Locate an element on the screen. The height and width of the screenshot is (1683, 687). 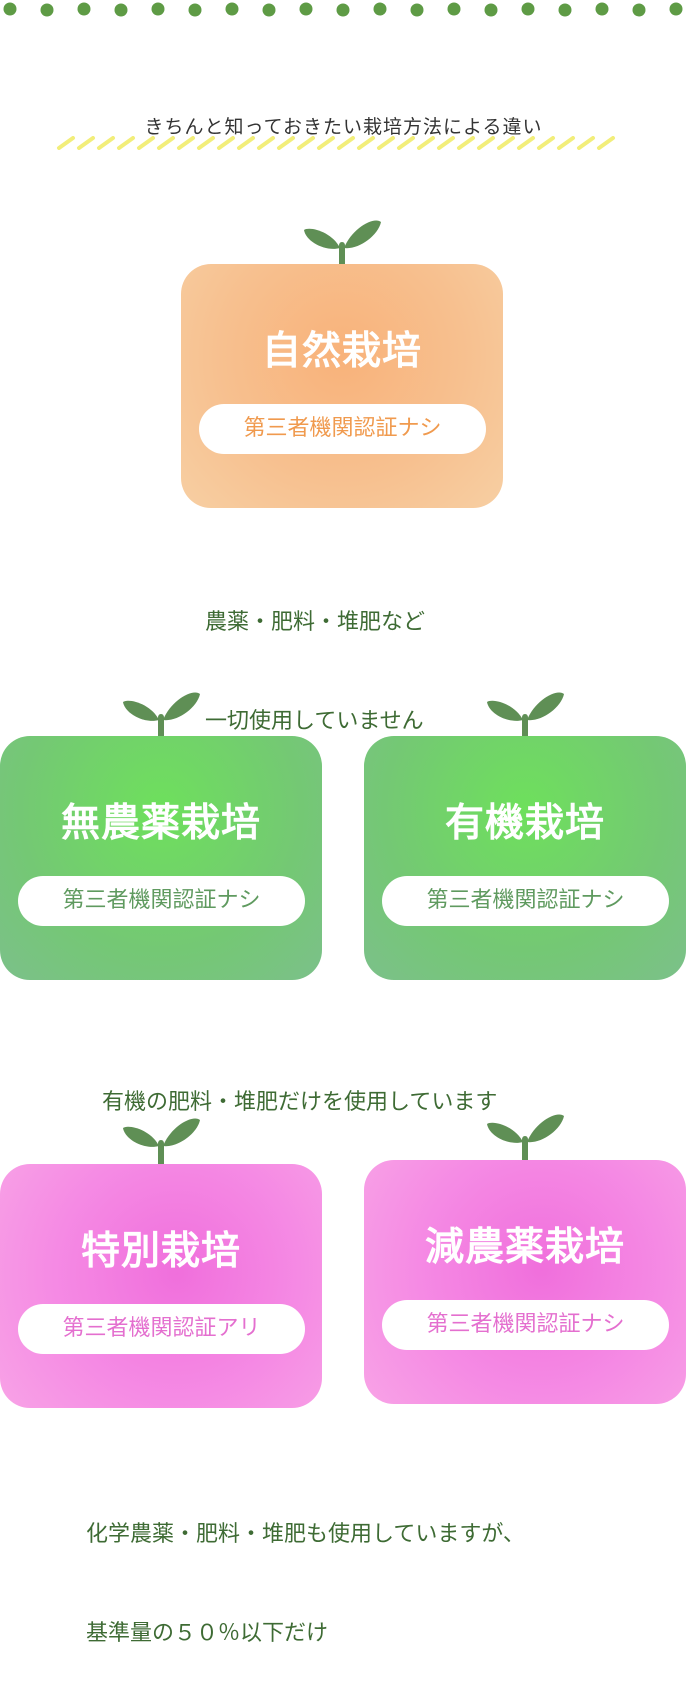
description-line: 一切使用していません is located at coordinates (314, 721).